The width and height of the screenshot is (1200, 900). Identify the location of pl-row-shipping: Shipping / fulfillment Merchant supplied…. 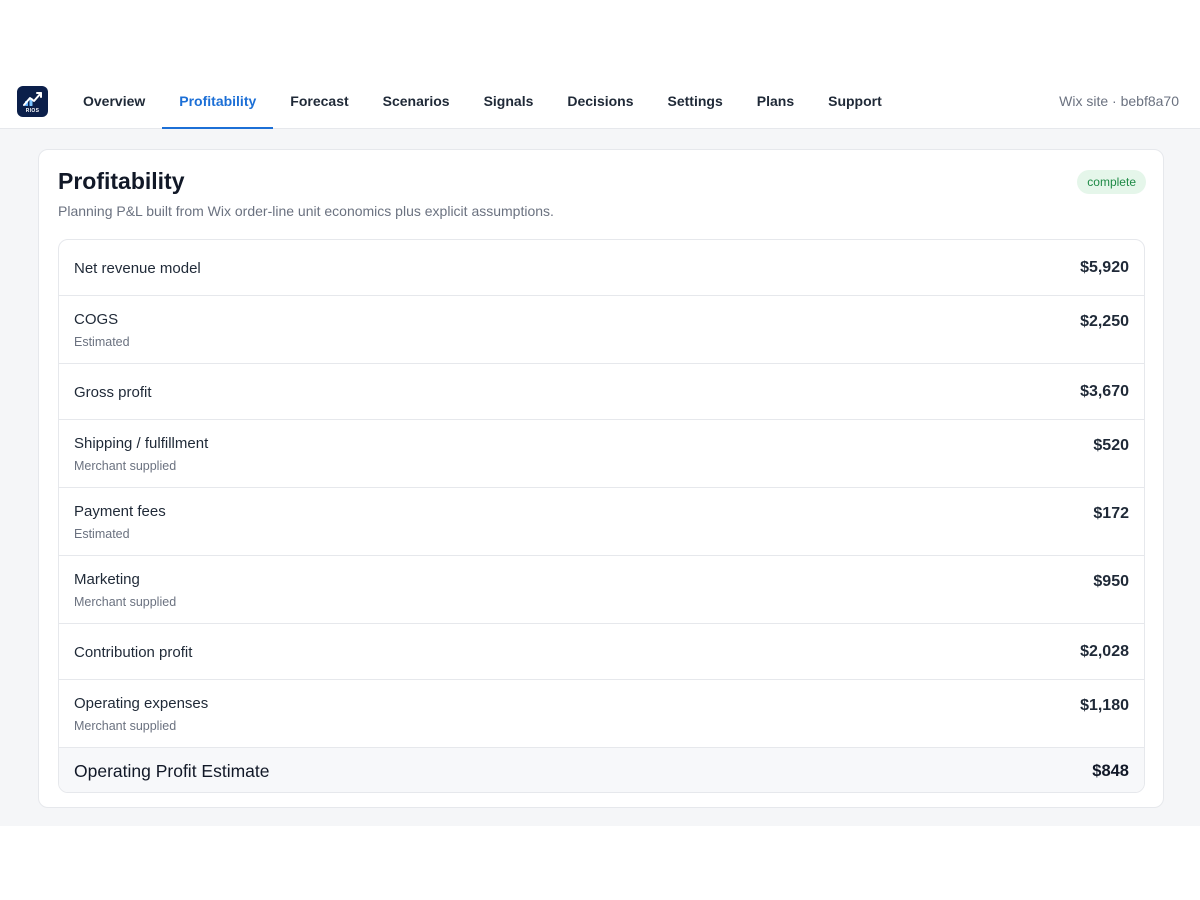
(601, 454).